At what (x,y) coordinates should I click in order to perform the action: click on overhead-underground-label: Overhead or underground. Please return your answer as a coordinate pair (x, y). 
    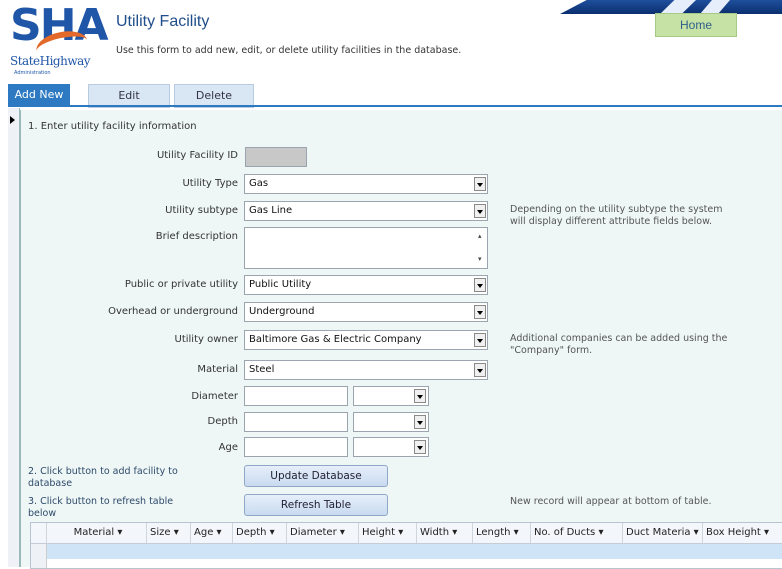
    Looking at the image, I should click on (173, 311).